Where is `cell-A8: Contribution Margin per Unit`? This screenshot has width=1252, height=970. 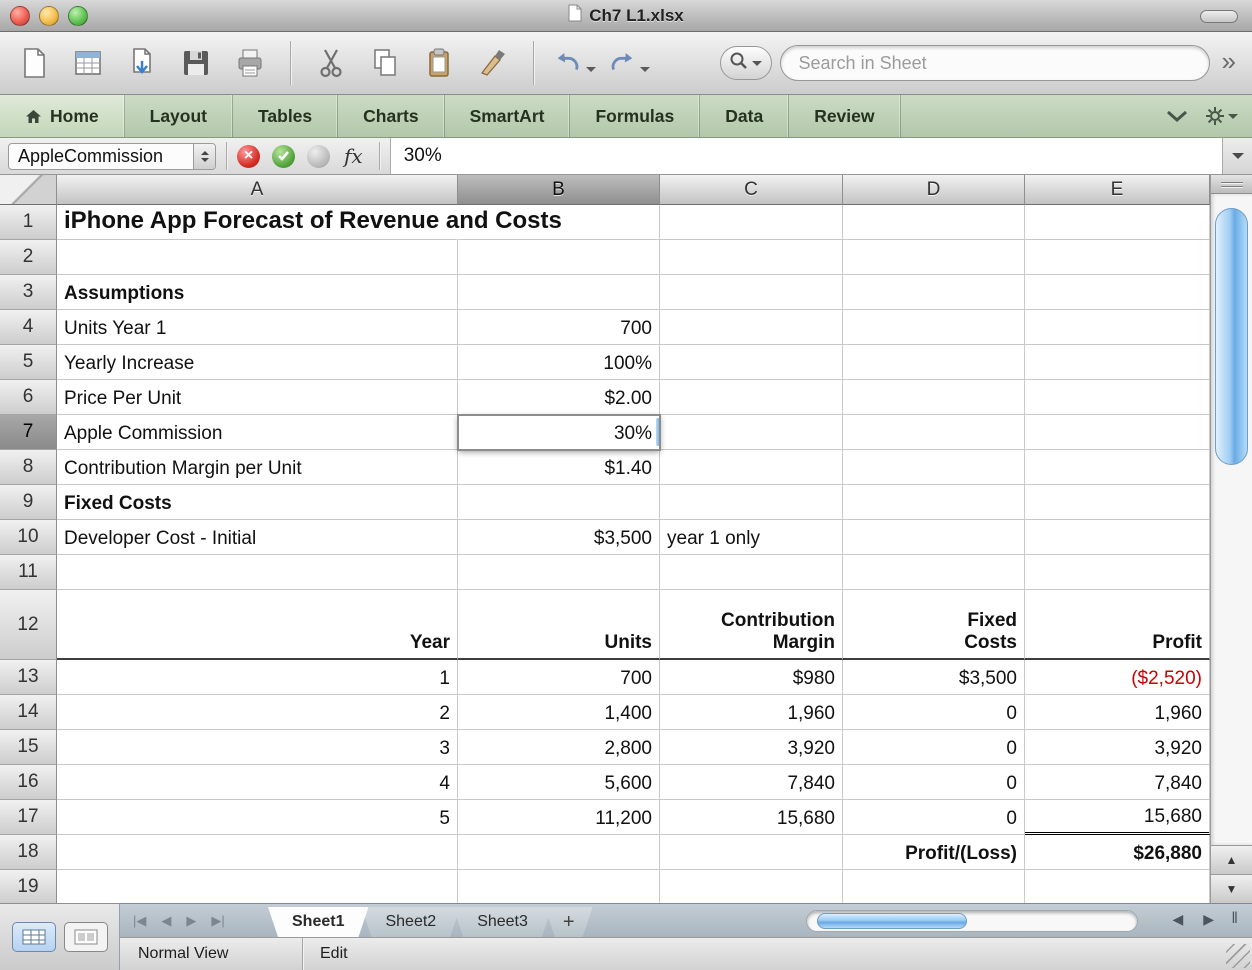 cell-A8: Contribution Margin per Unit is located at coordinates (257, 467).